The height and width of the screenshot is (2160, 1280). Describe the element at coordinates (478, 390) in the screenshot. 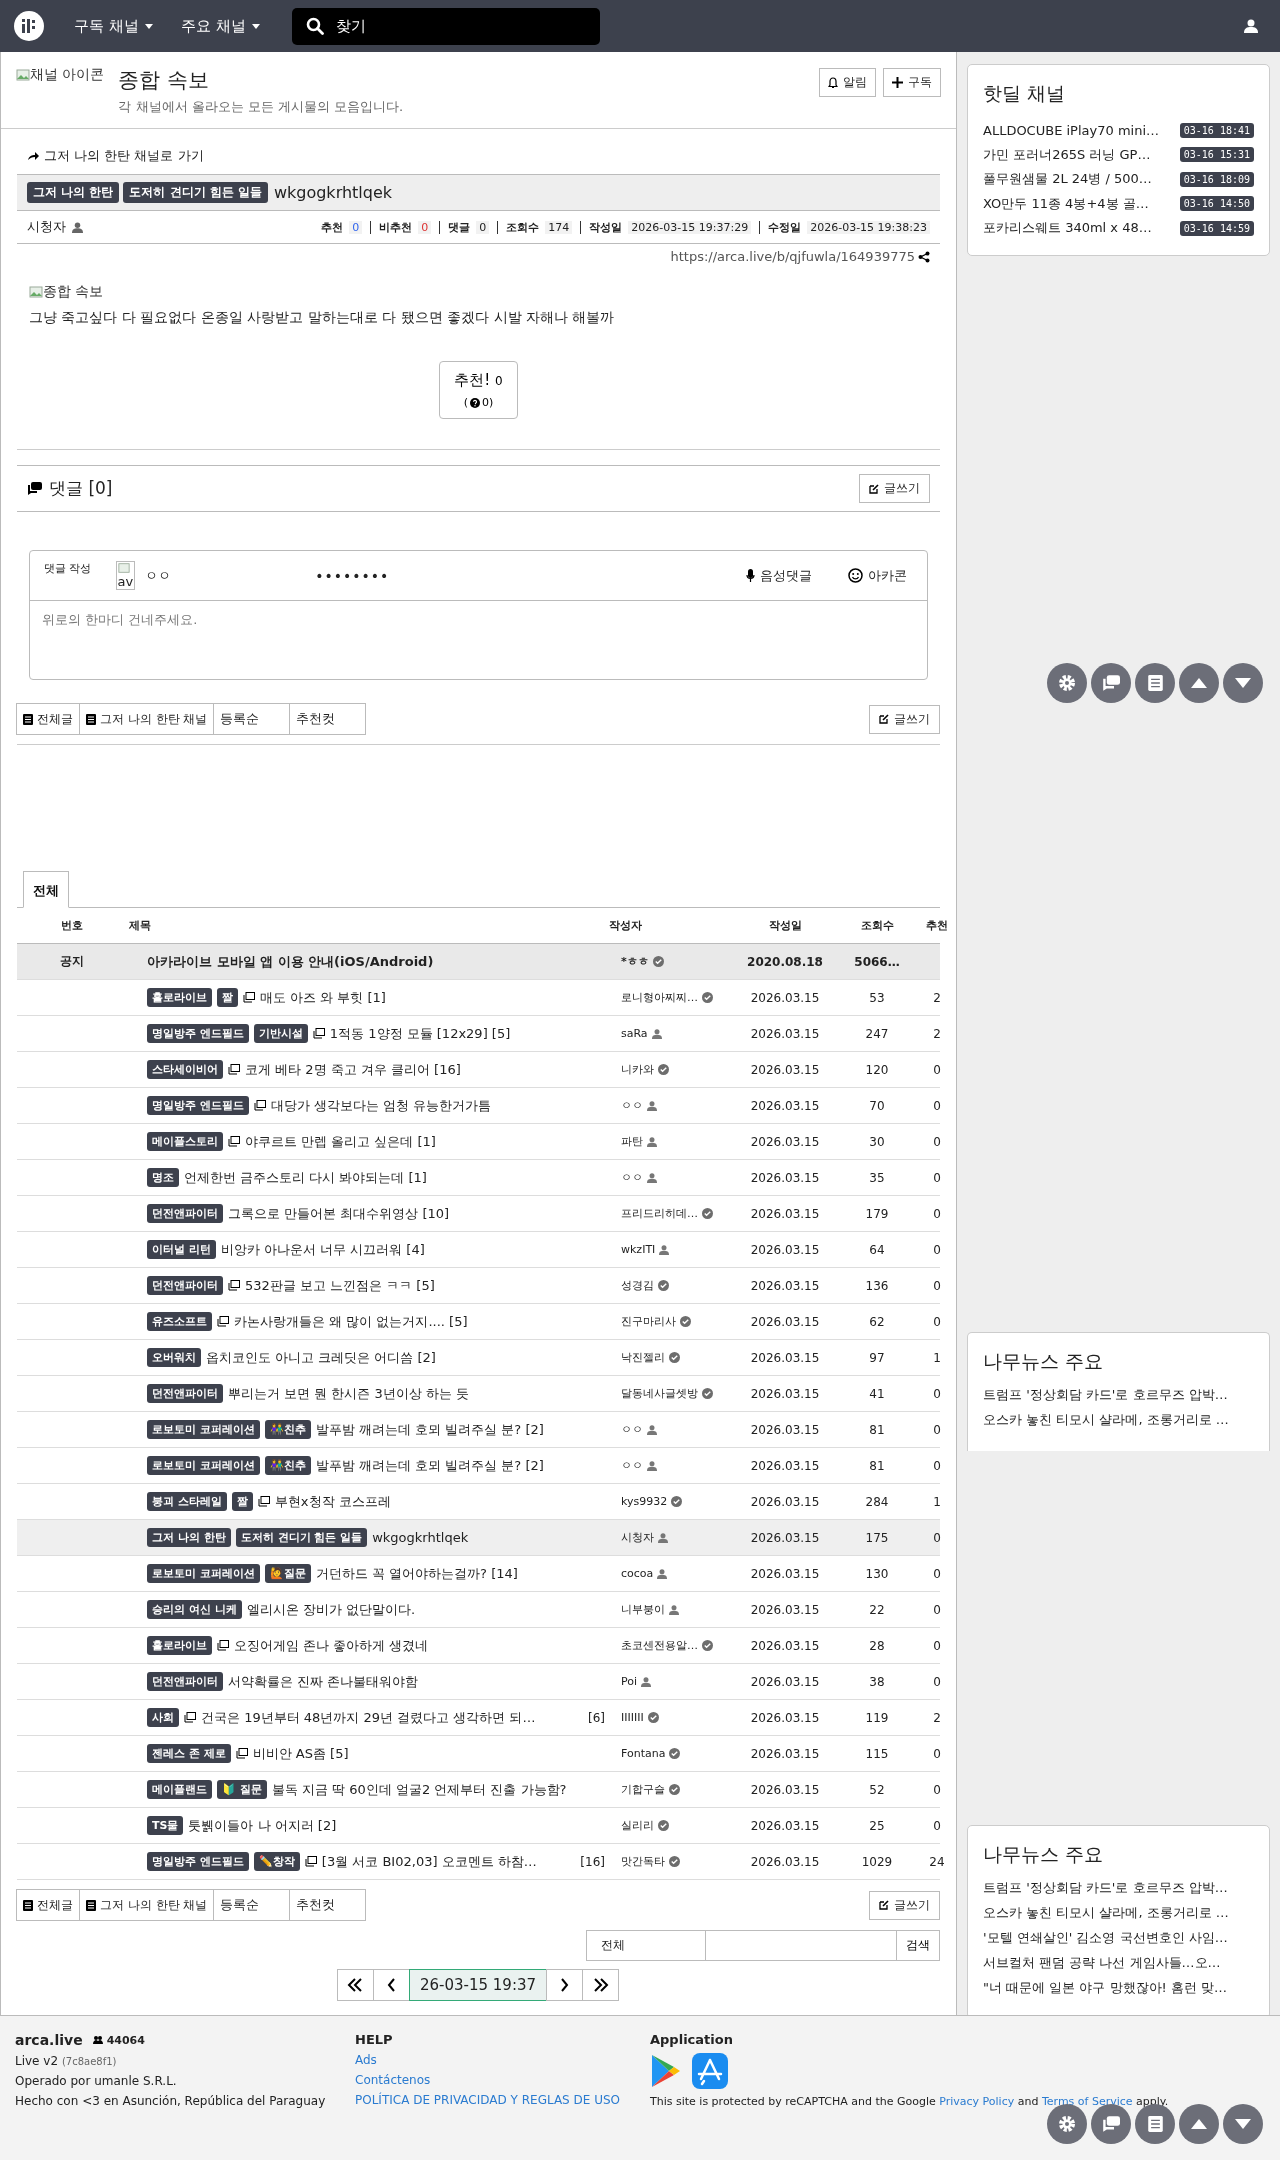

I see `recommend-button: 추천! 0 ( 0)` at that location.